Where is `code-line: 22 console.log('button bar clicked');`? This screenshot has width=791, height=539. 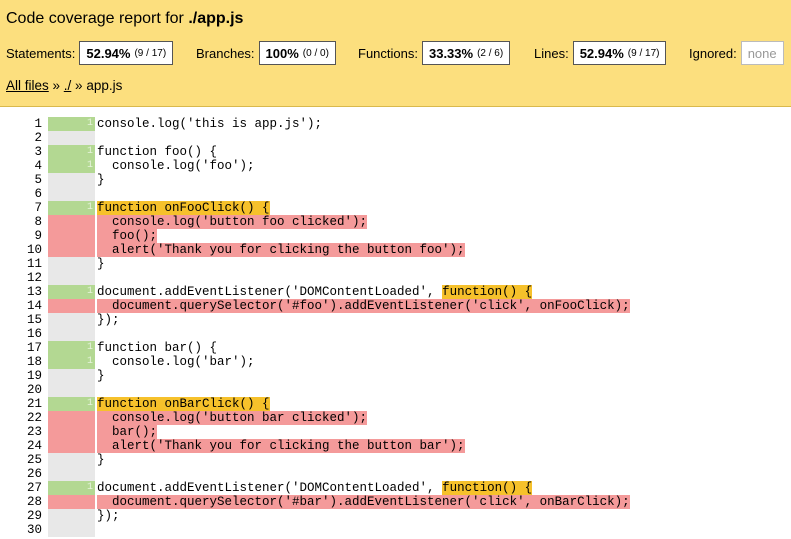
code-line: 22 console.log('button bar clicked'); is located at coordinates (395, 418).